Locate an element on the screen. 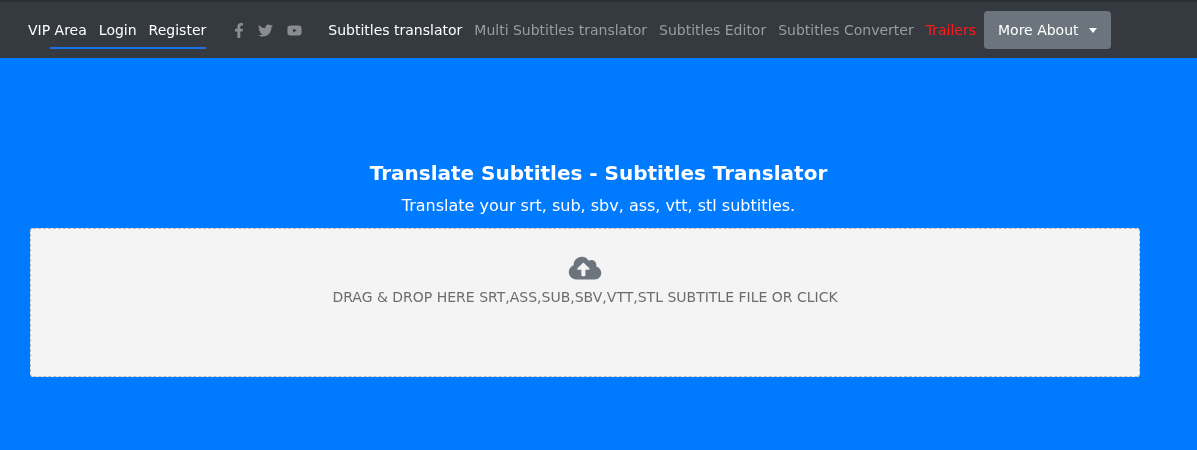 The width and height of the screenshot is (1197, 450). twitter-icon is located at coordinates (266, 30).